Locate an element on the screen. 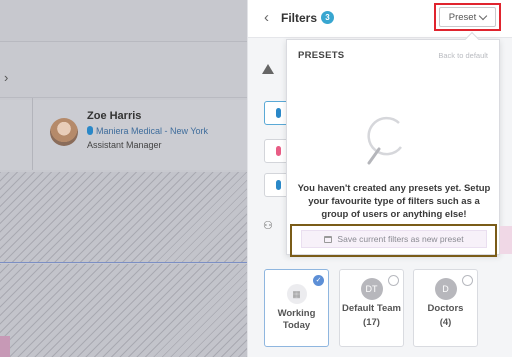 The image size is (512, 357). preset-card-doctors: D Doctors (4) is located at coordinates (445, 308).